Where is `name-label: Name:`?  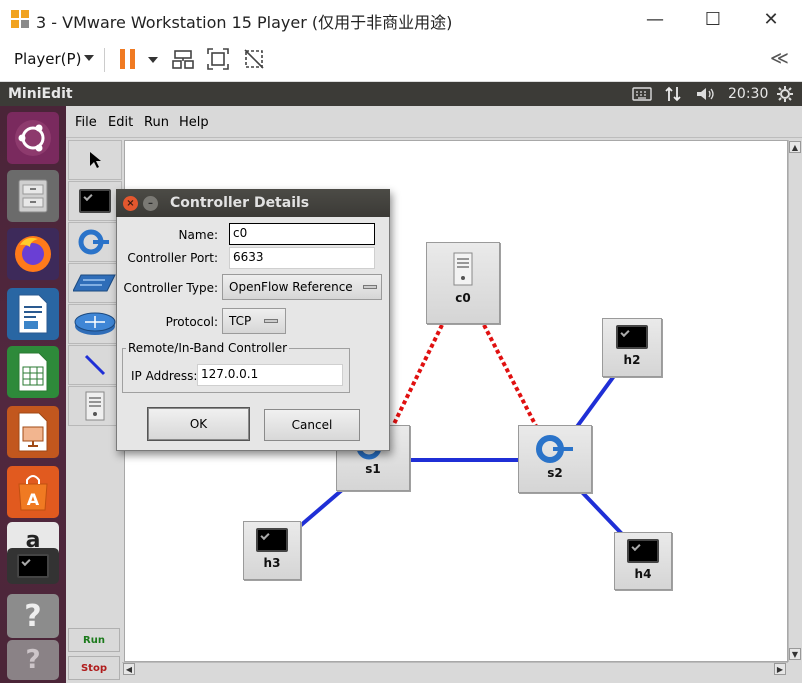
name-label: Name: is located at coordinates (198, 235).